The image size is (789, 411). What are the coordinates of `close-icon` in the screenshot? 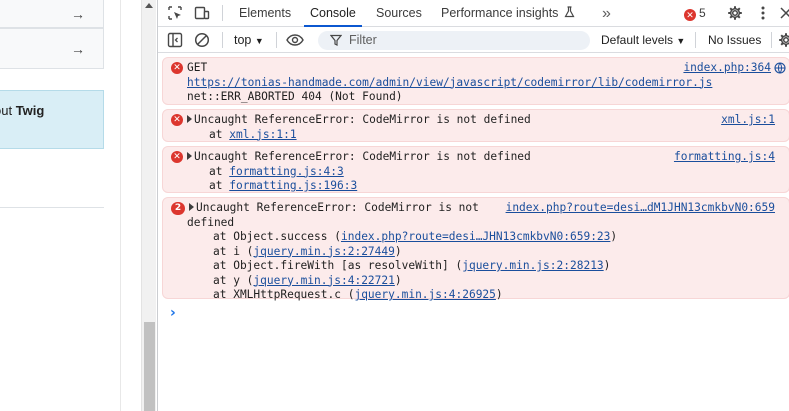 It's located at (783, 13).